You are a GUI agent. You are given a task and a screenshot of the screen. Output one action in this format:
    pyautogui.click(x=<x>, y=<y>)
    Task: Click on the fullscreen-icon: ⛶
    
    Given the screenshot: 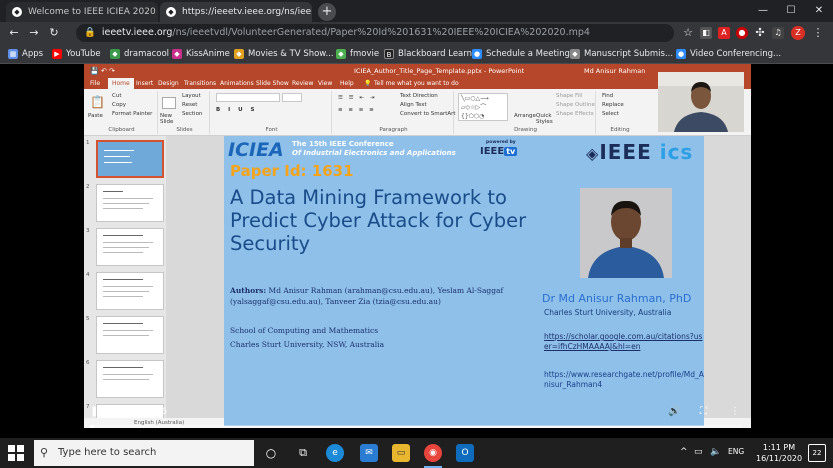 What is the action you would take?
    pyautogui.click(x=707, y=412)
    